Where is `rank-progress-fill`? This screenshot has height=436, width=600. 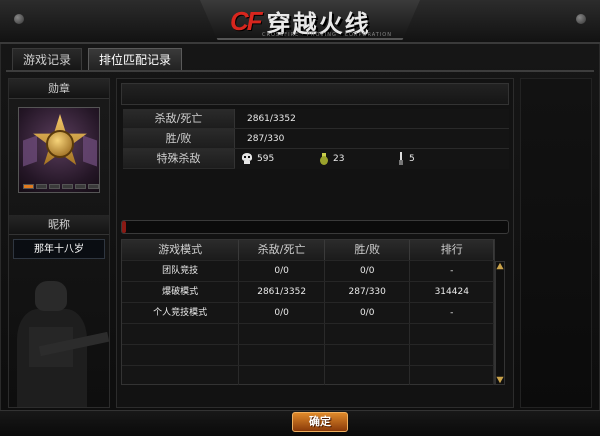 rank-progress-fill is located at coordinates (124, 227).